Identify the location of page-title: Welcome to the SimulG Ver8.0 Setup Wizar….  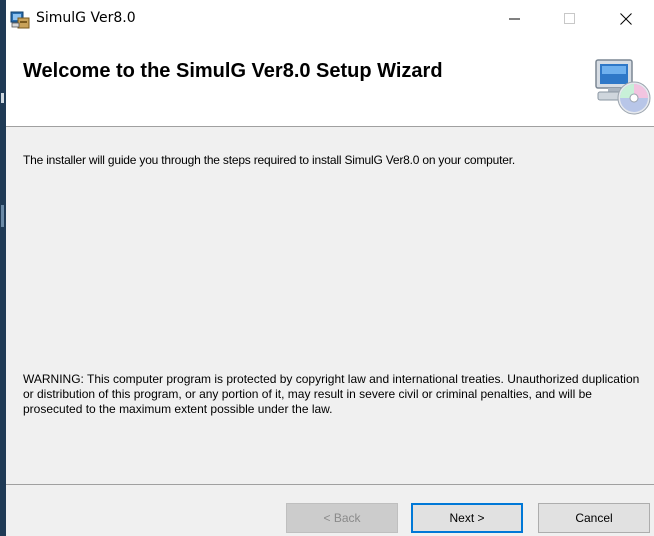
(233, 71).